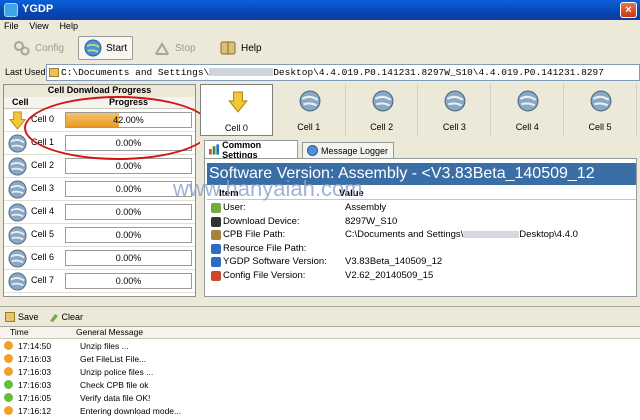 This screenshot has height=420, width=640. Describe the element at coordinates (22, 48) in the screenshot. I see `gears-icon` at that location.